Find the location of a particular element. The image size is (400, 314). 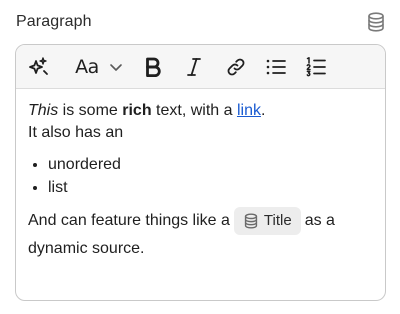

bold-icon is located at coordinates (153, 67).